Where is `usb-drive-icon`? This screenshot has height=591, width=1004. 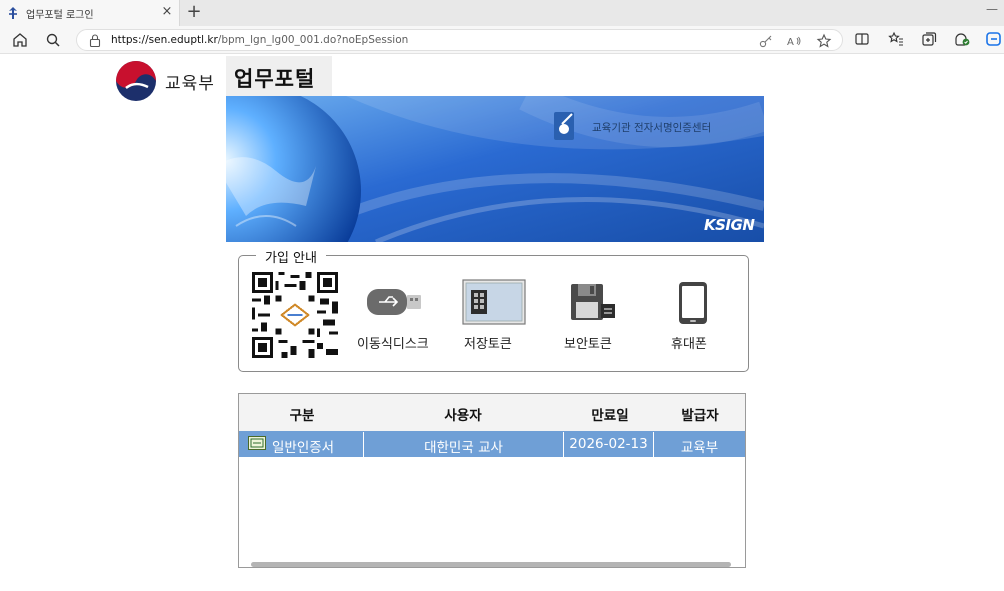
usb-drive-icon is located at coordinates (394, 302).